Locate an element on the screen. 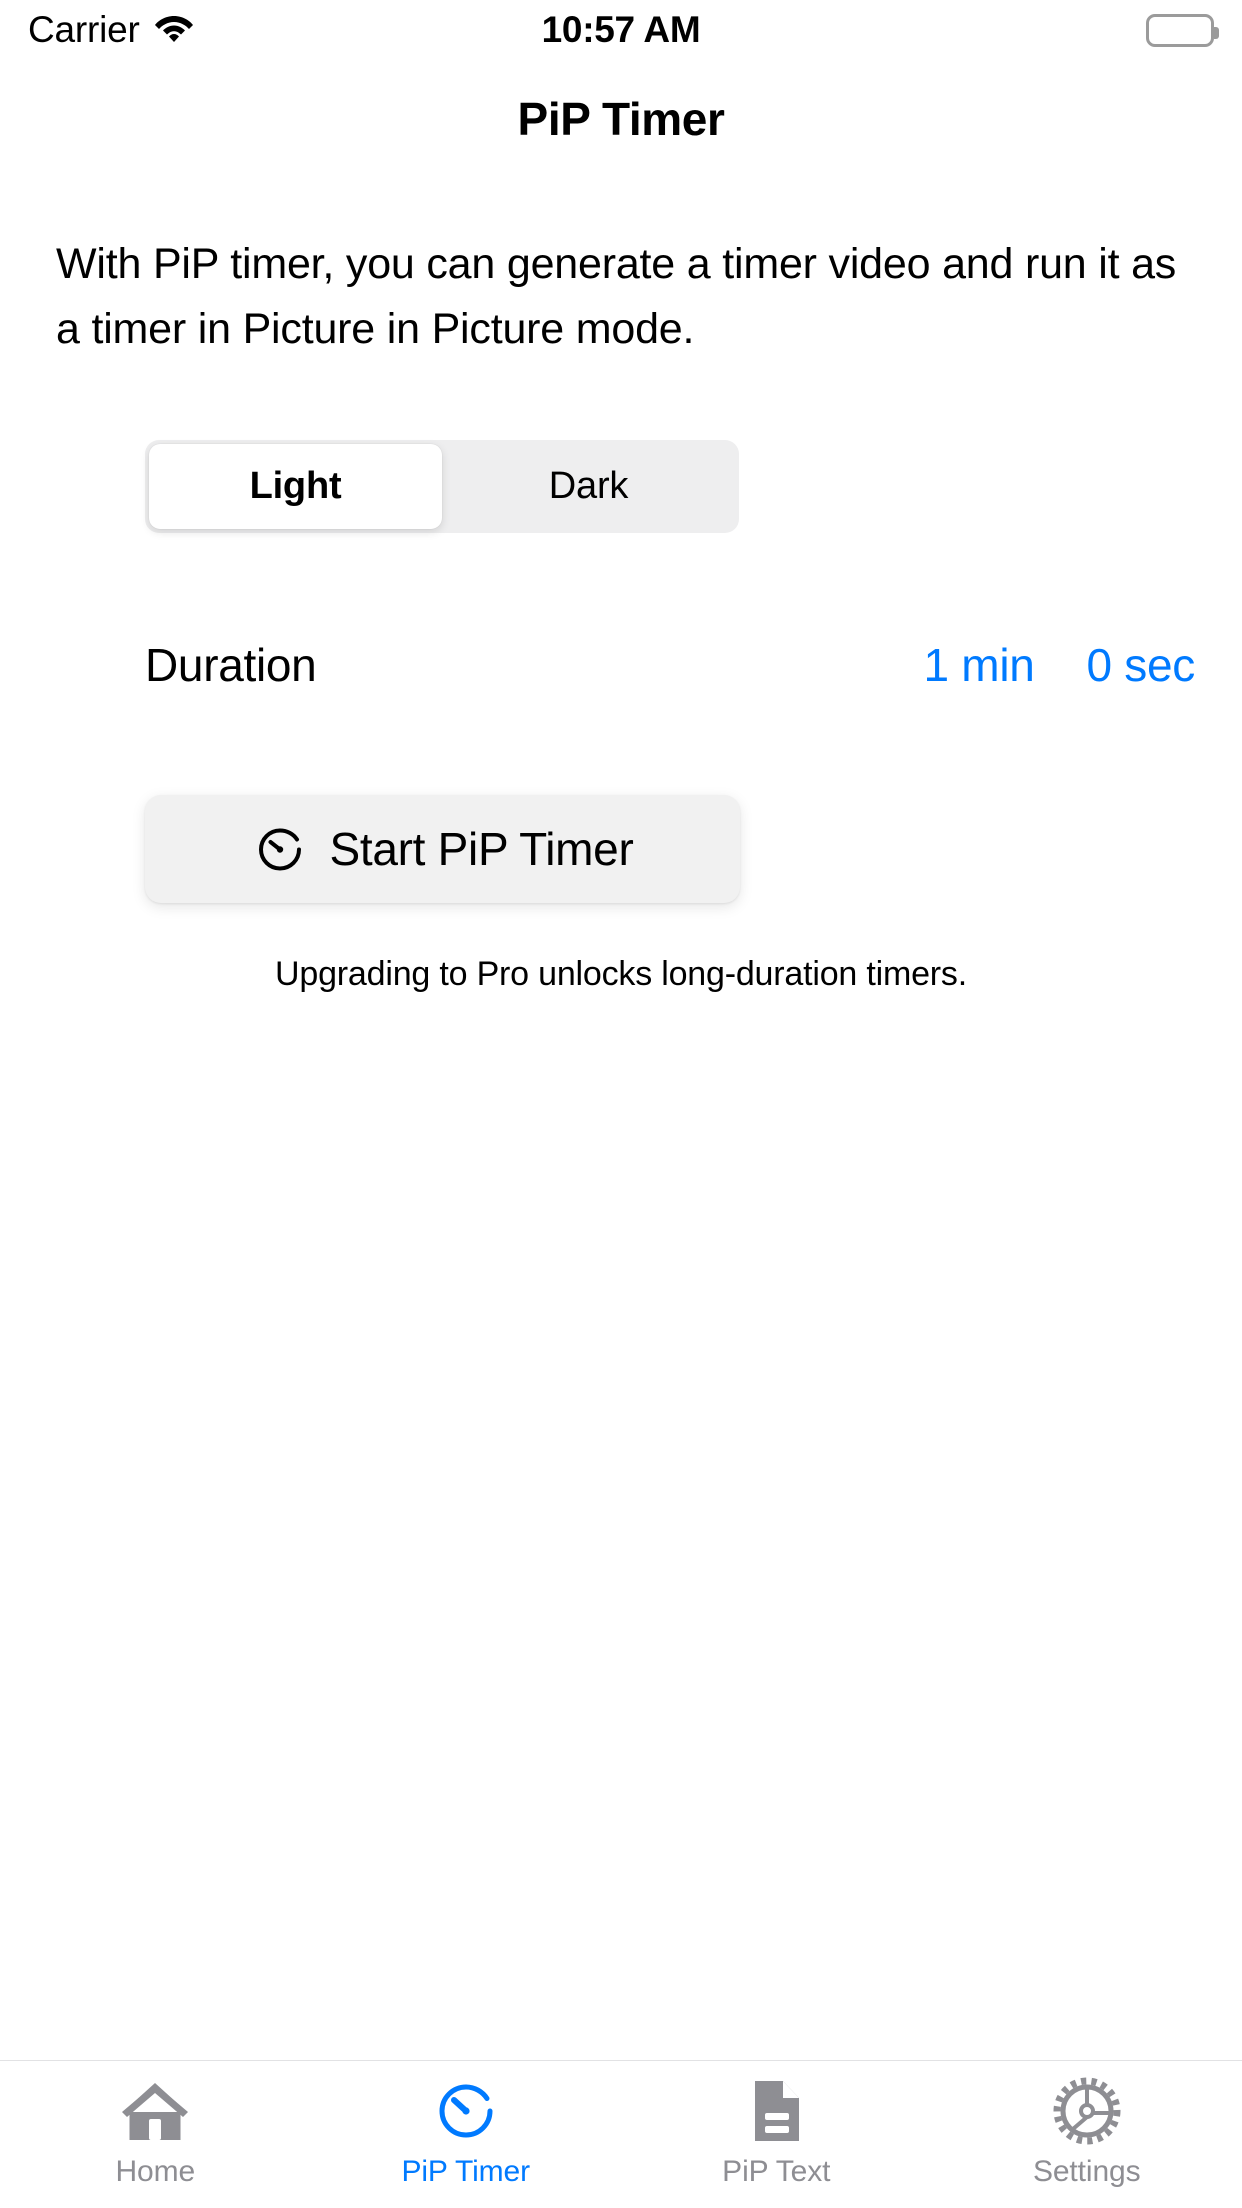  tab-pip-timer: PiP Timer is located at coordinates (466, 2132).